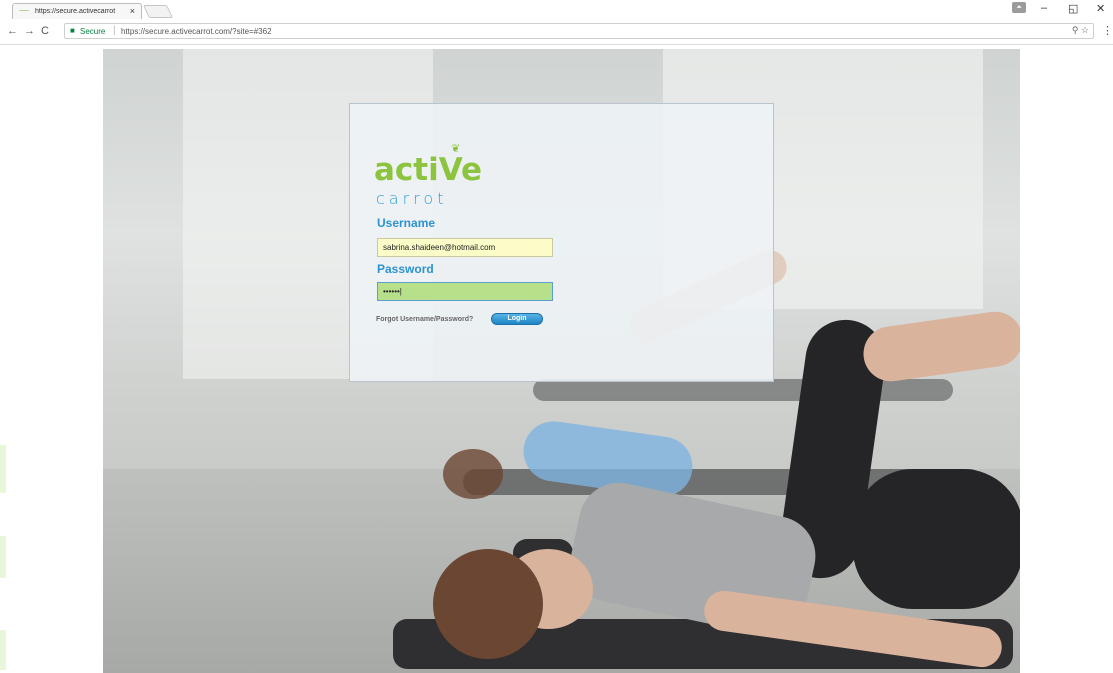 Image resolution: width=1113 pixels, height=673 pixels. What do you see at coordinates (12, 31) in the screenshot?
I see `back-button: ←` at bounding box center [12, 31].